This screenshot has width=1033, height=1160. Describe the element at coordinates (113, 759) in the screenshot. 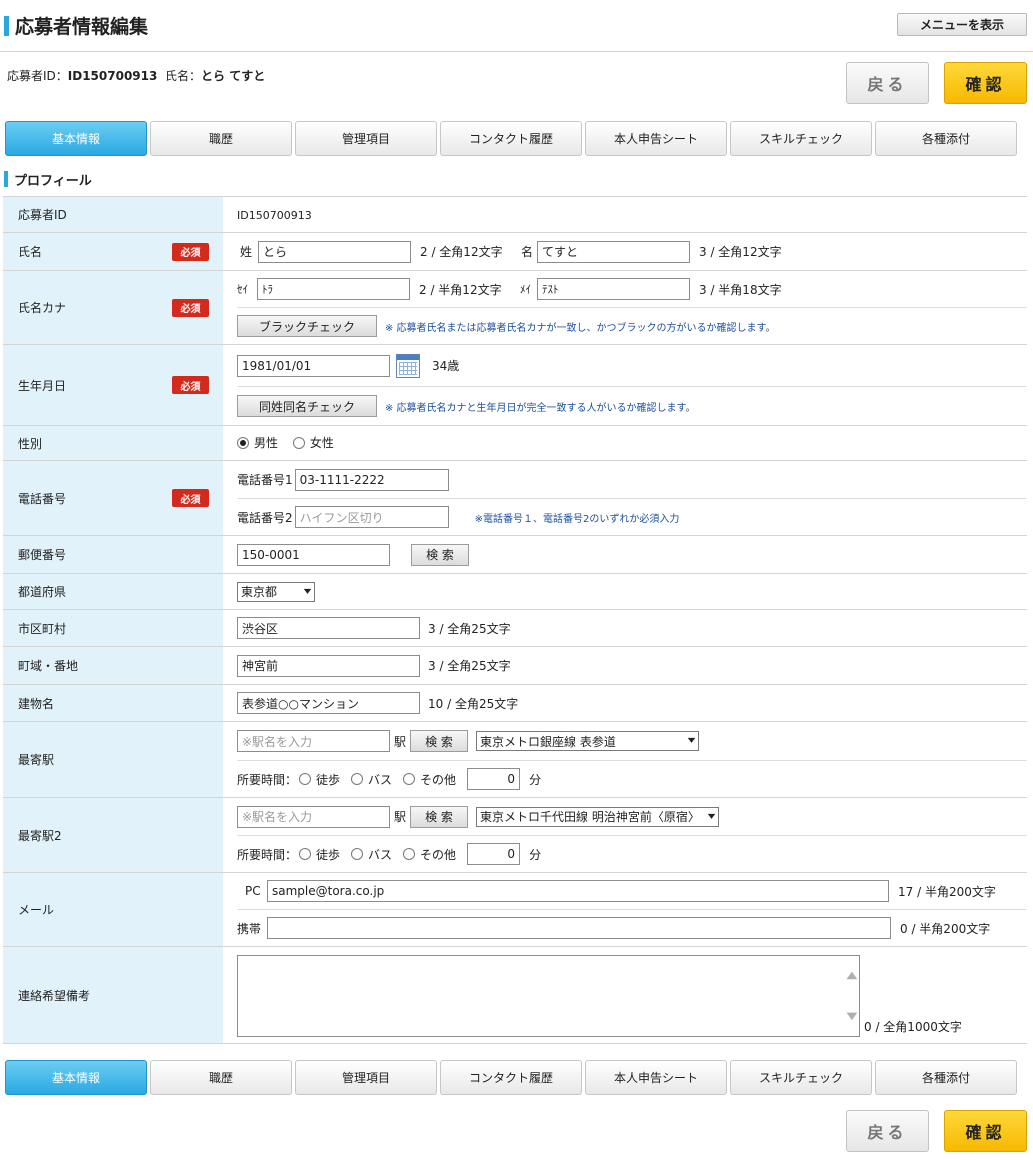

I see `label-station1: 最寄駅` at that location.